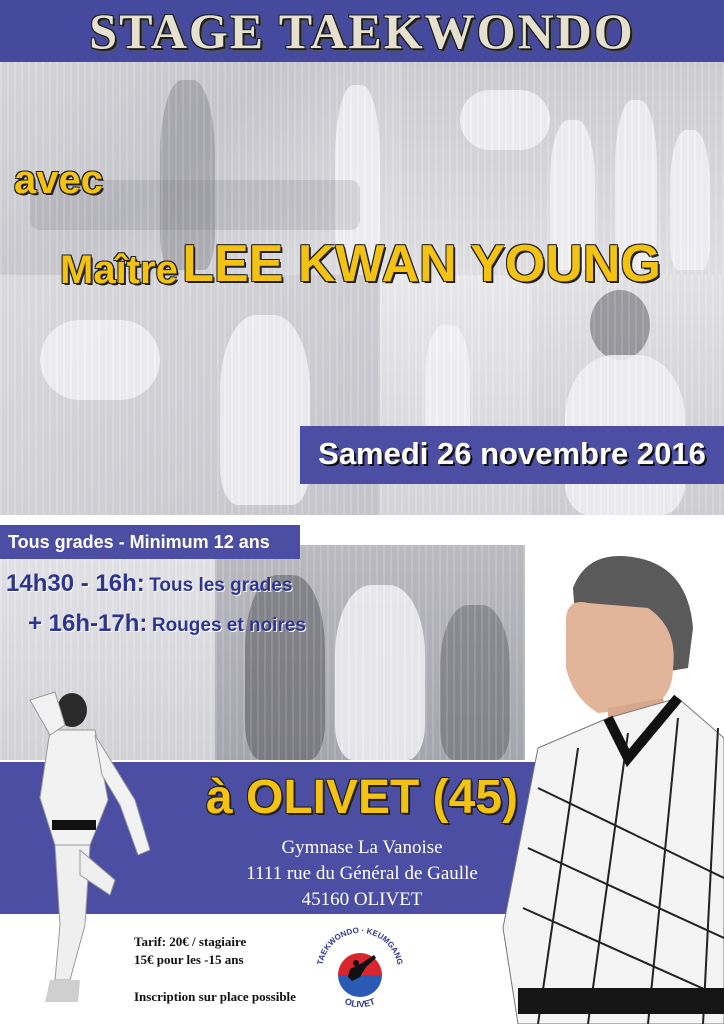 This screenshot has height=1024, width=724. I want to click on schedule-line-2: + 16h-17h: Rouges et noires, so click(167, 624).